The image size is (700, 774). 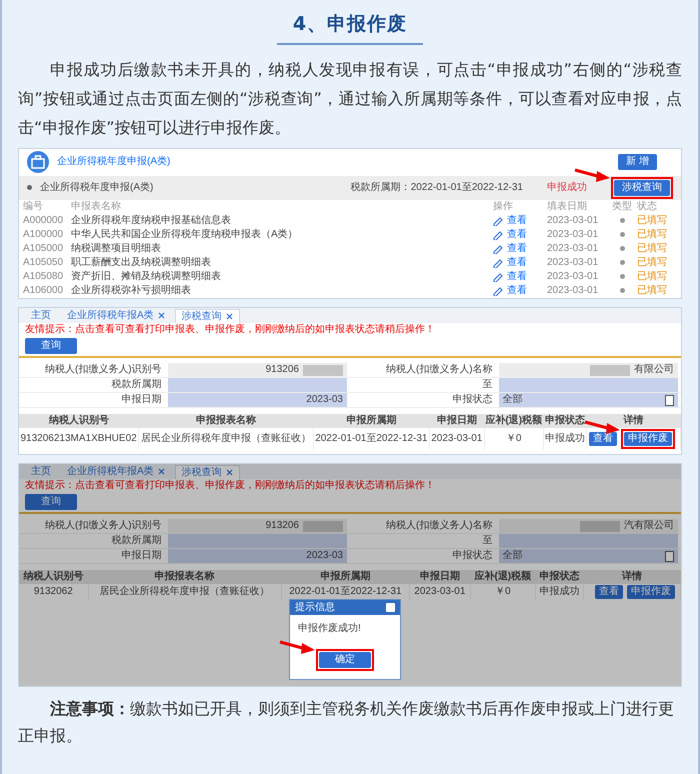 I want to click on table-cell: A106000, so click(x=43, y=290).